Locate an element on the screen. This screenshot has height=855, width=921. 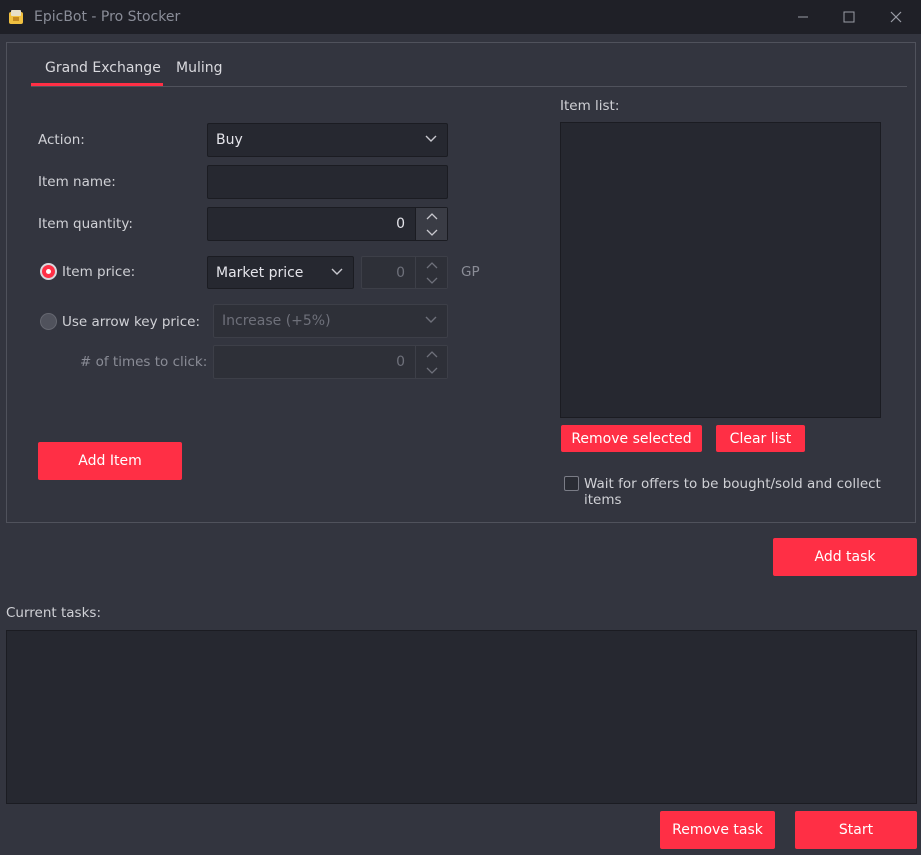
start-button: Start is located at coordinates (856, 830).